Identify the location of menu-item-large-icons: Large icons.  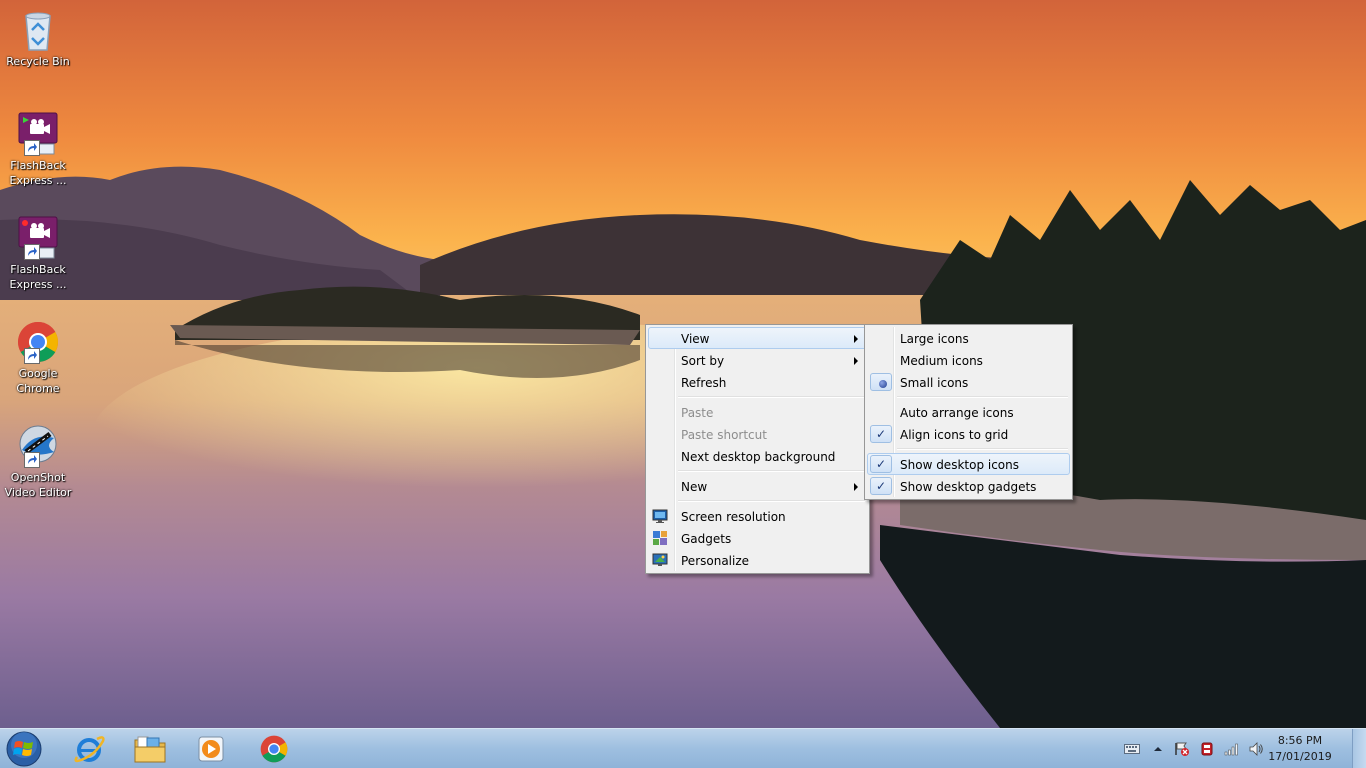
(968, 338).